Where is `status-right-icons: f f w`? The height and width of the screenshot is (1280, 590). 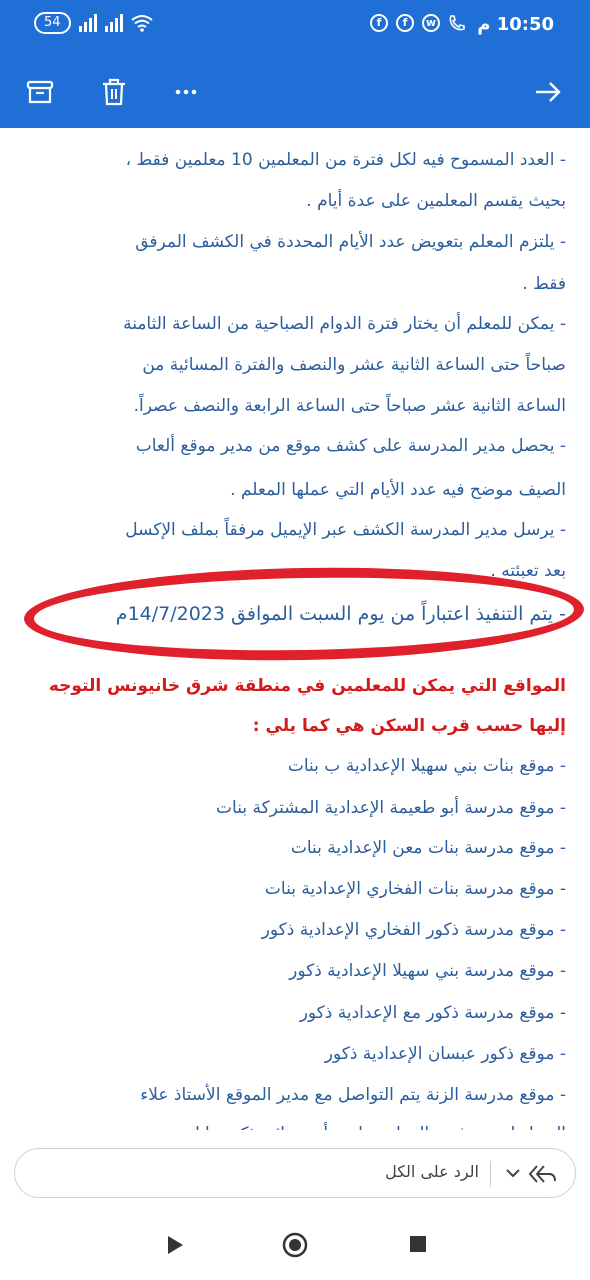 status-right-icons: f f w is located at coordinates (418, 23).